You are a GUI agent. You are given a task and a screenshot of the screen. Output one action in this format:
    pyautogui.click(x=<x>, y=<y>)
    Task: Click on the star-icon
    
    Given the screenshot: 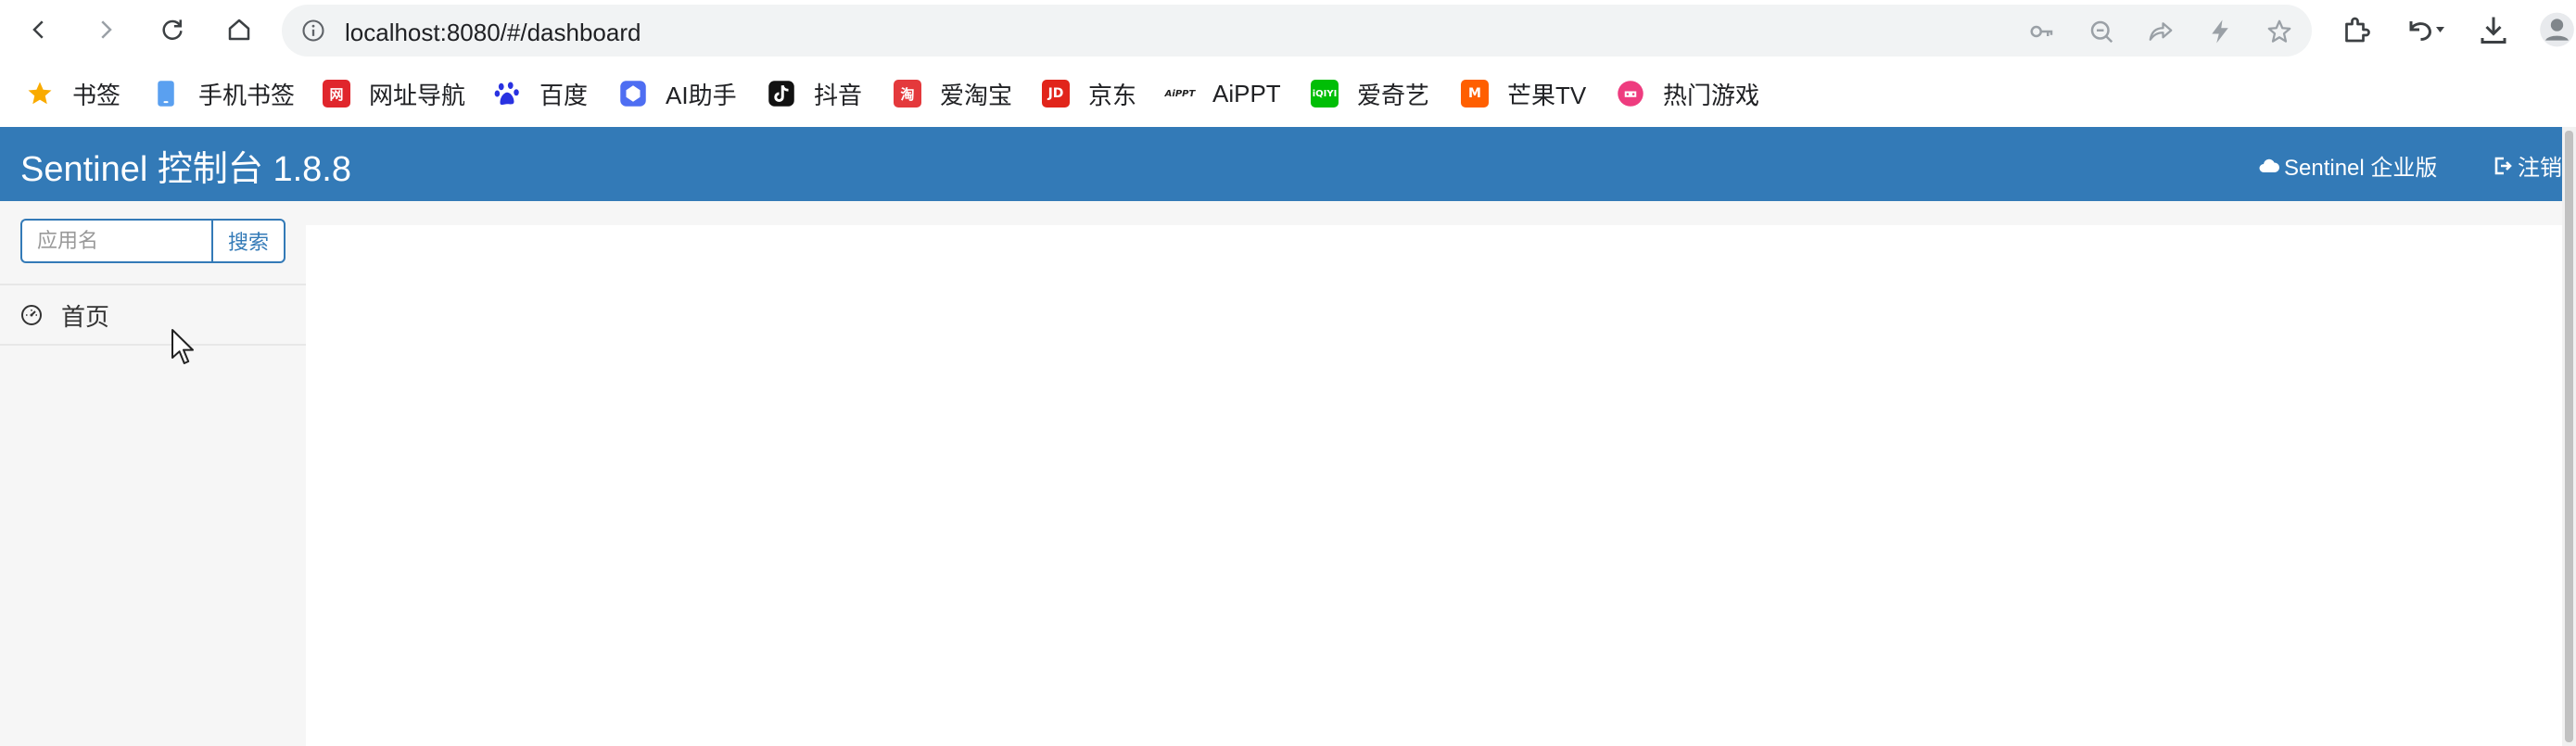 What is the action you would take?
    pyautogui.click(x=40, y=93)
    